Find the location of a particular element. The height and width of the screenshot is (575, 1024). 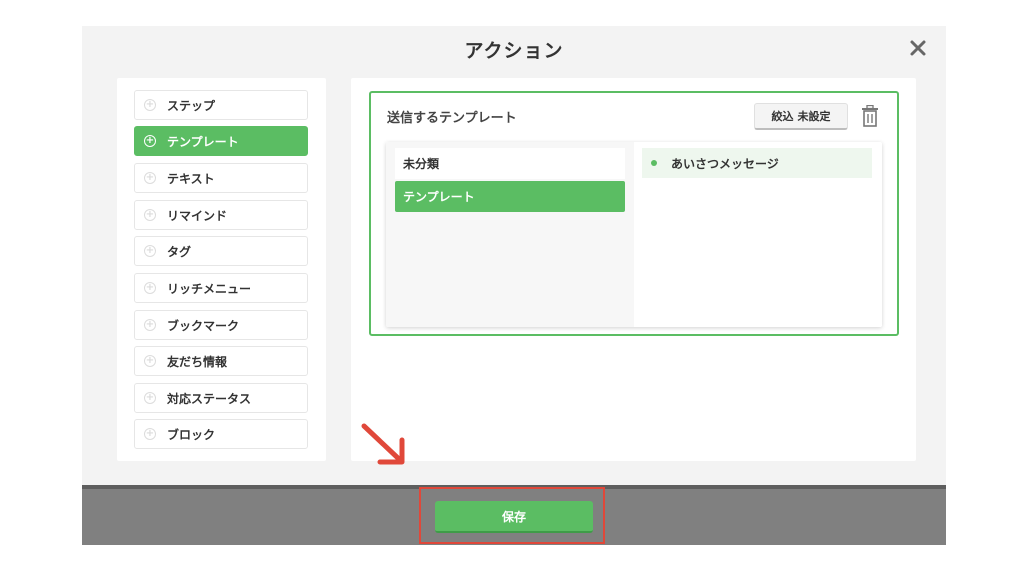

action-item-text: + テキスト is located at coordinates (221, 178).